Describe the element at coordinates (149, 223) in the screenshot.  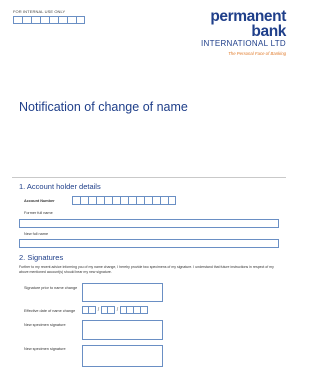
I see `former-name-field` at that location.